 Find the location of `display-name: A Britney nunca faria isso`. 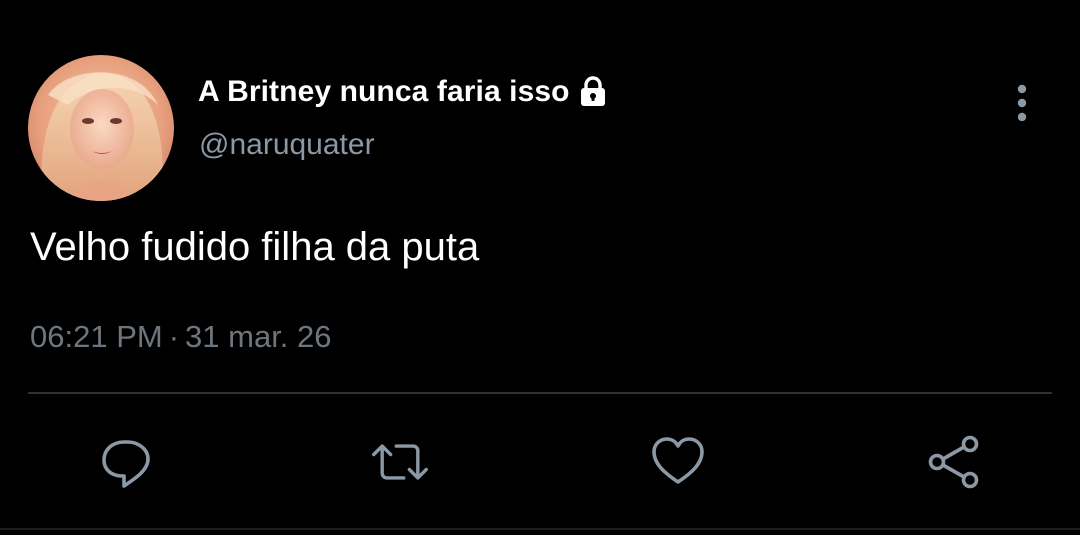

display-name: A Britney nunca faria isso is located at coordinates (384, 92).